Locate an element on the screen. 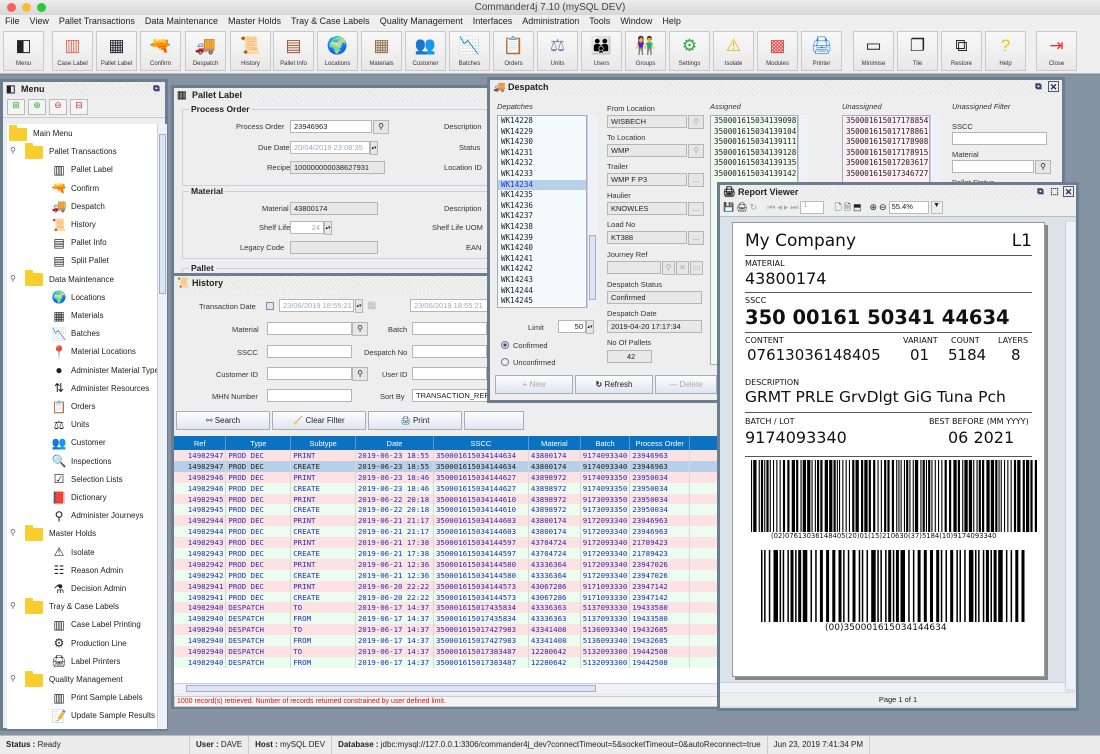  tree-item-pallet-transactions: Pallet Transactions is located at coordinates (71, 151).